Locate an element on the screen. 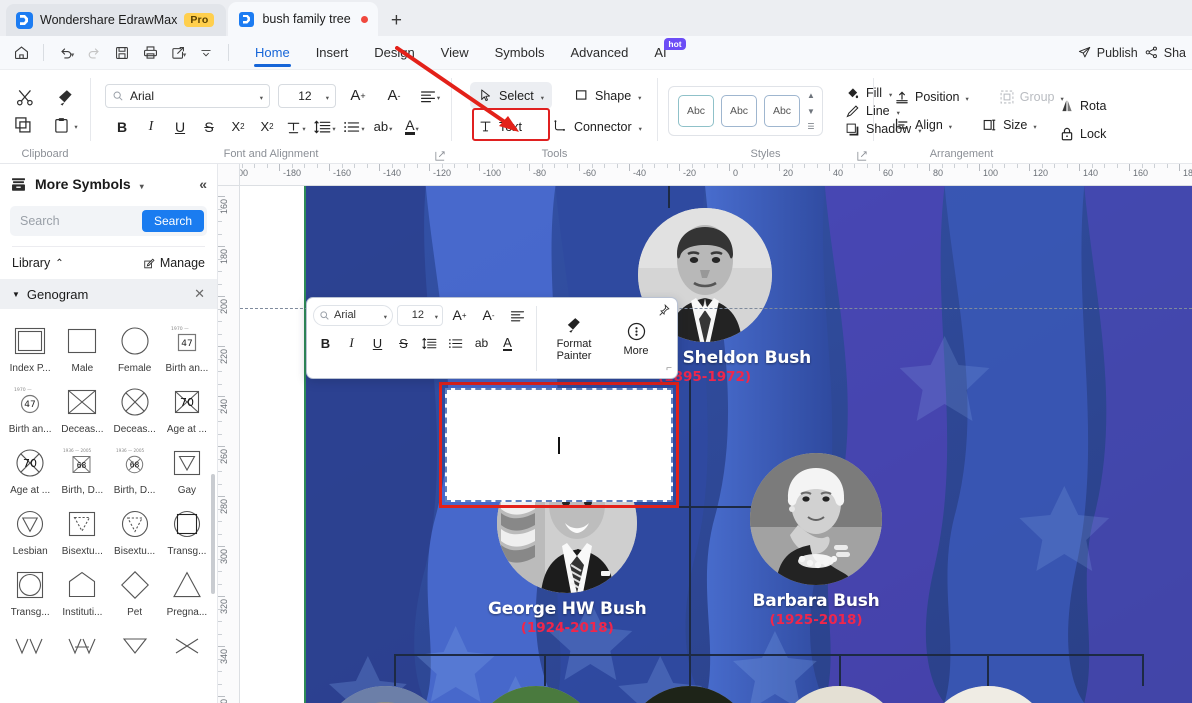 The image size is (1192, 703). lock-button: Lock is located at coordinates (1082, 134).